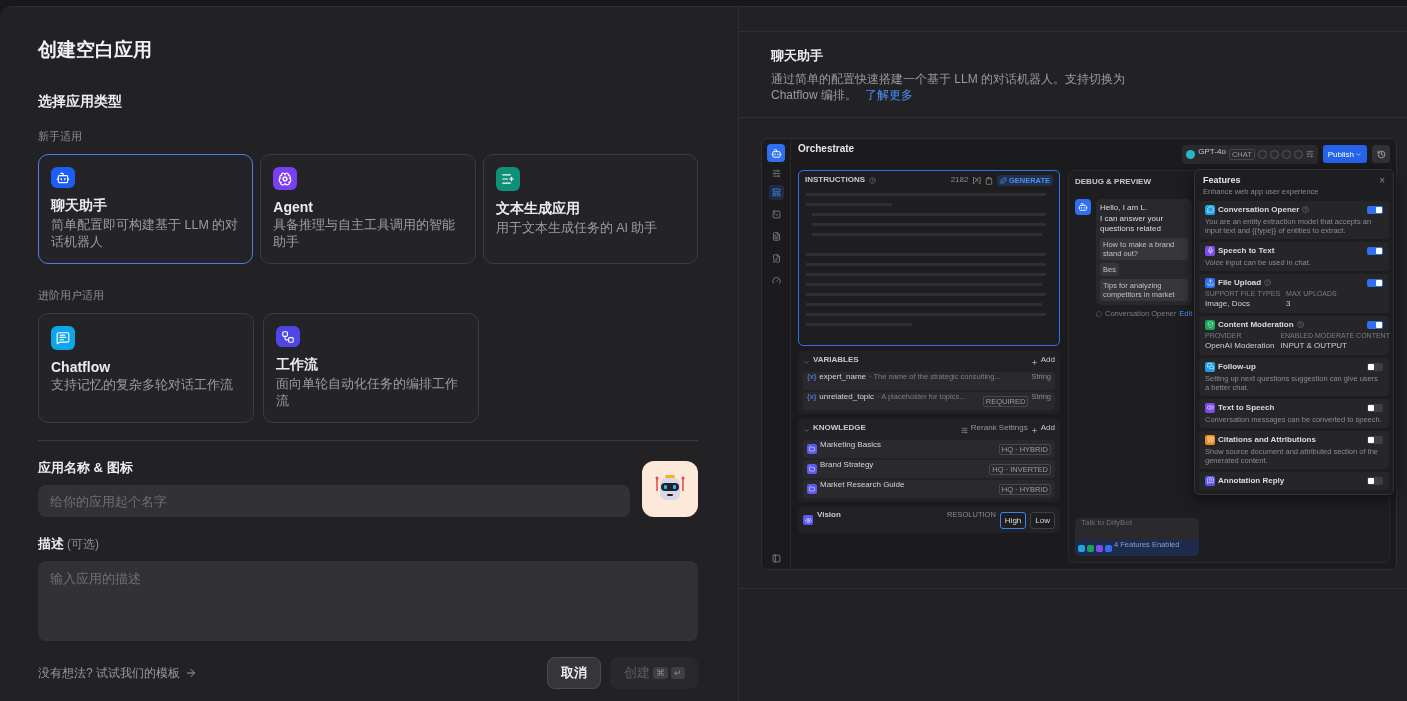  Describe the element at coordinates (1240, 346) in the screenshot. I see `field-value: OpenAI Moderation` at that location.